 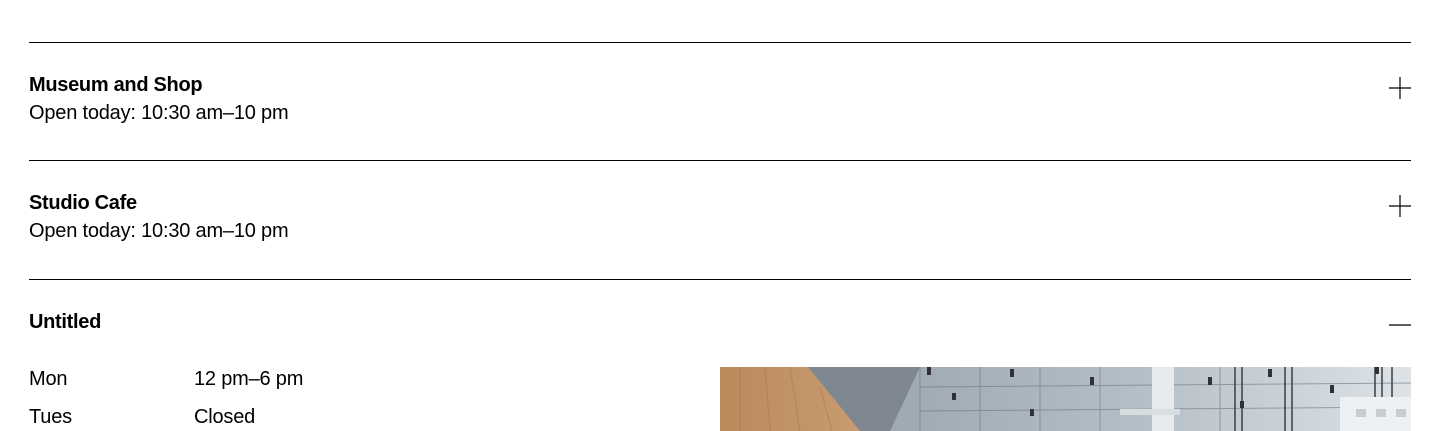 What do you see at coordinates (48, 379) in the screenshot?
I see `schedule-day: Mon` at bounding box center [48, 379].